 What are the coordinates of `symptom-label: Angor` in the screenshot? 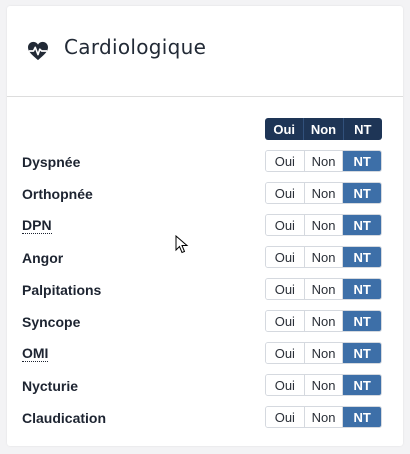 It's located at (43, 258).